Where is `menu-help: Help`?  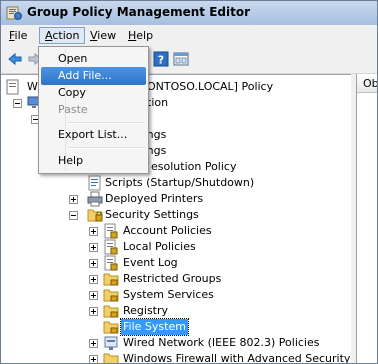 menu-help: Help is located at coordinates (140, 35).